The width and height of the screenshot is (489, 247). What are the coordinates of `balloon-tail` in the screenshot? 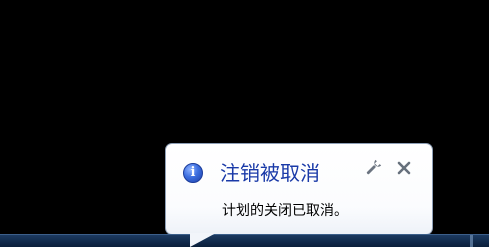 It's located at (203, 240).